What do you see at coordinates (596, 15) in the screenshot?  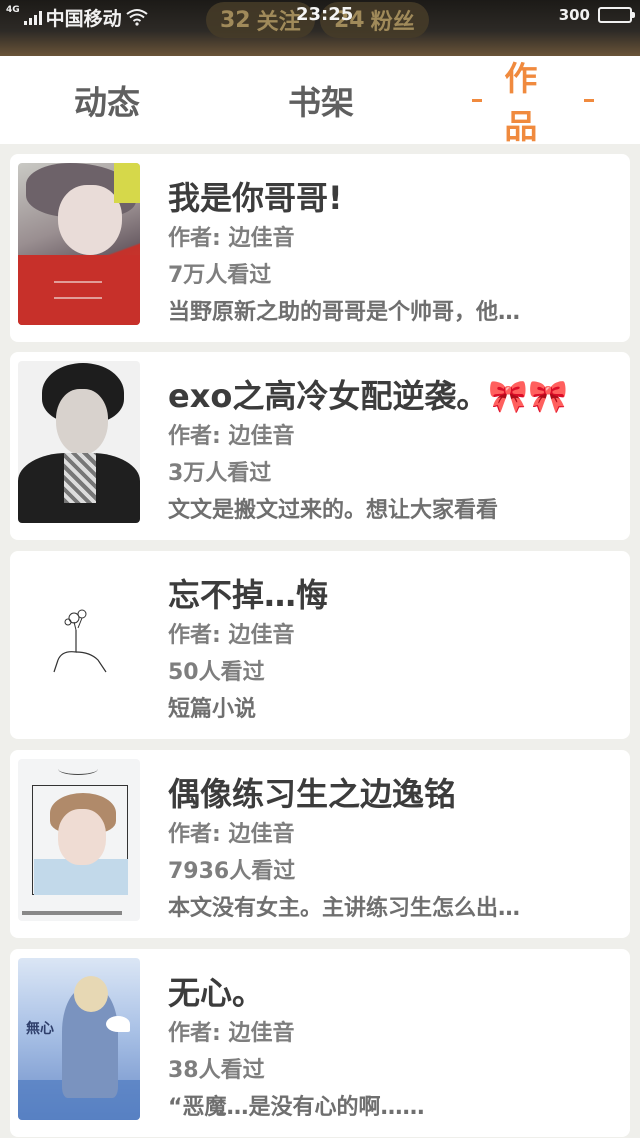 I see `status-right: 300` at bounding box center [596, 15].